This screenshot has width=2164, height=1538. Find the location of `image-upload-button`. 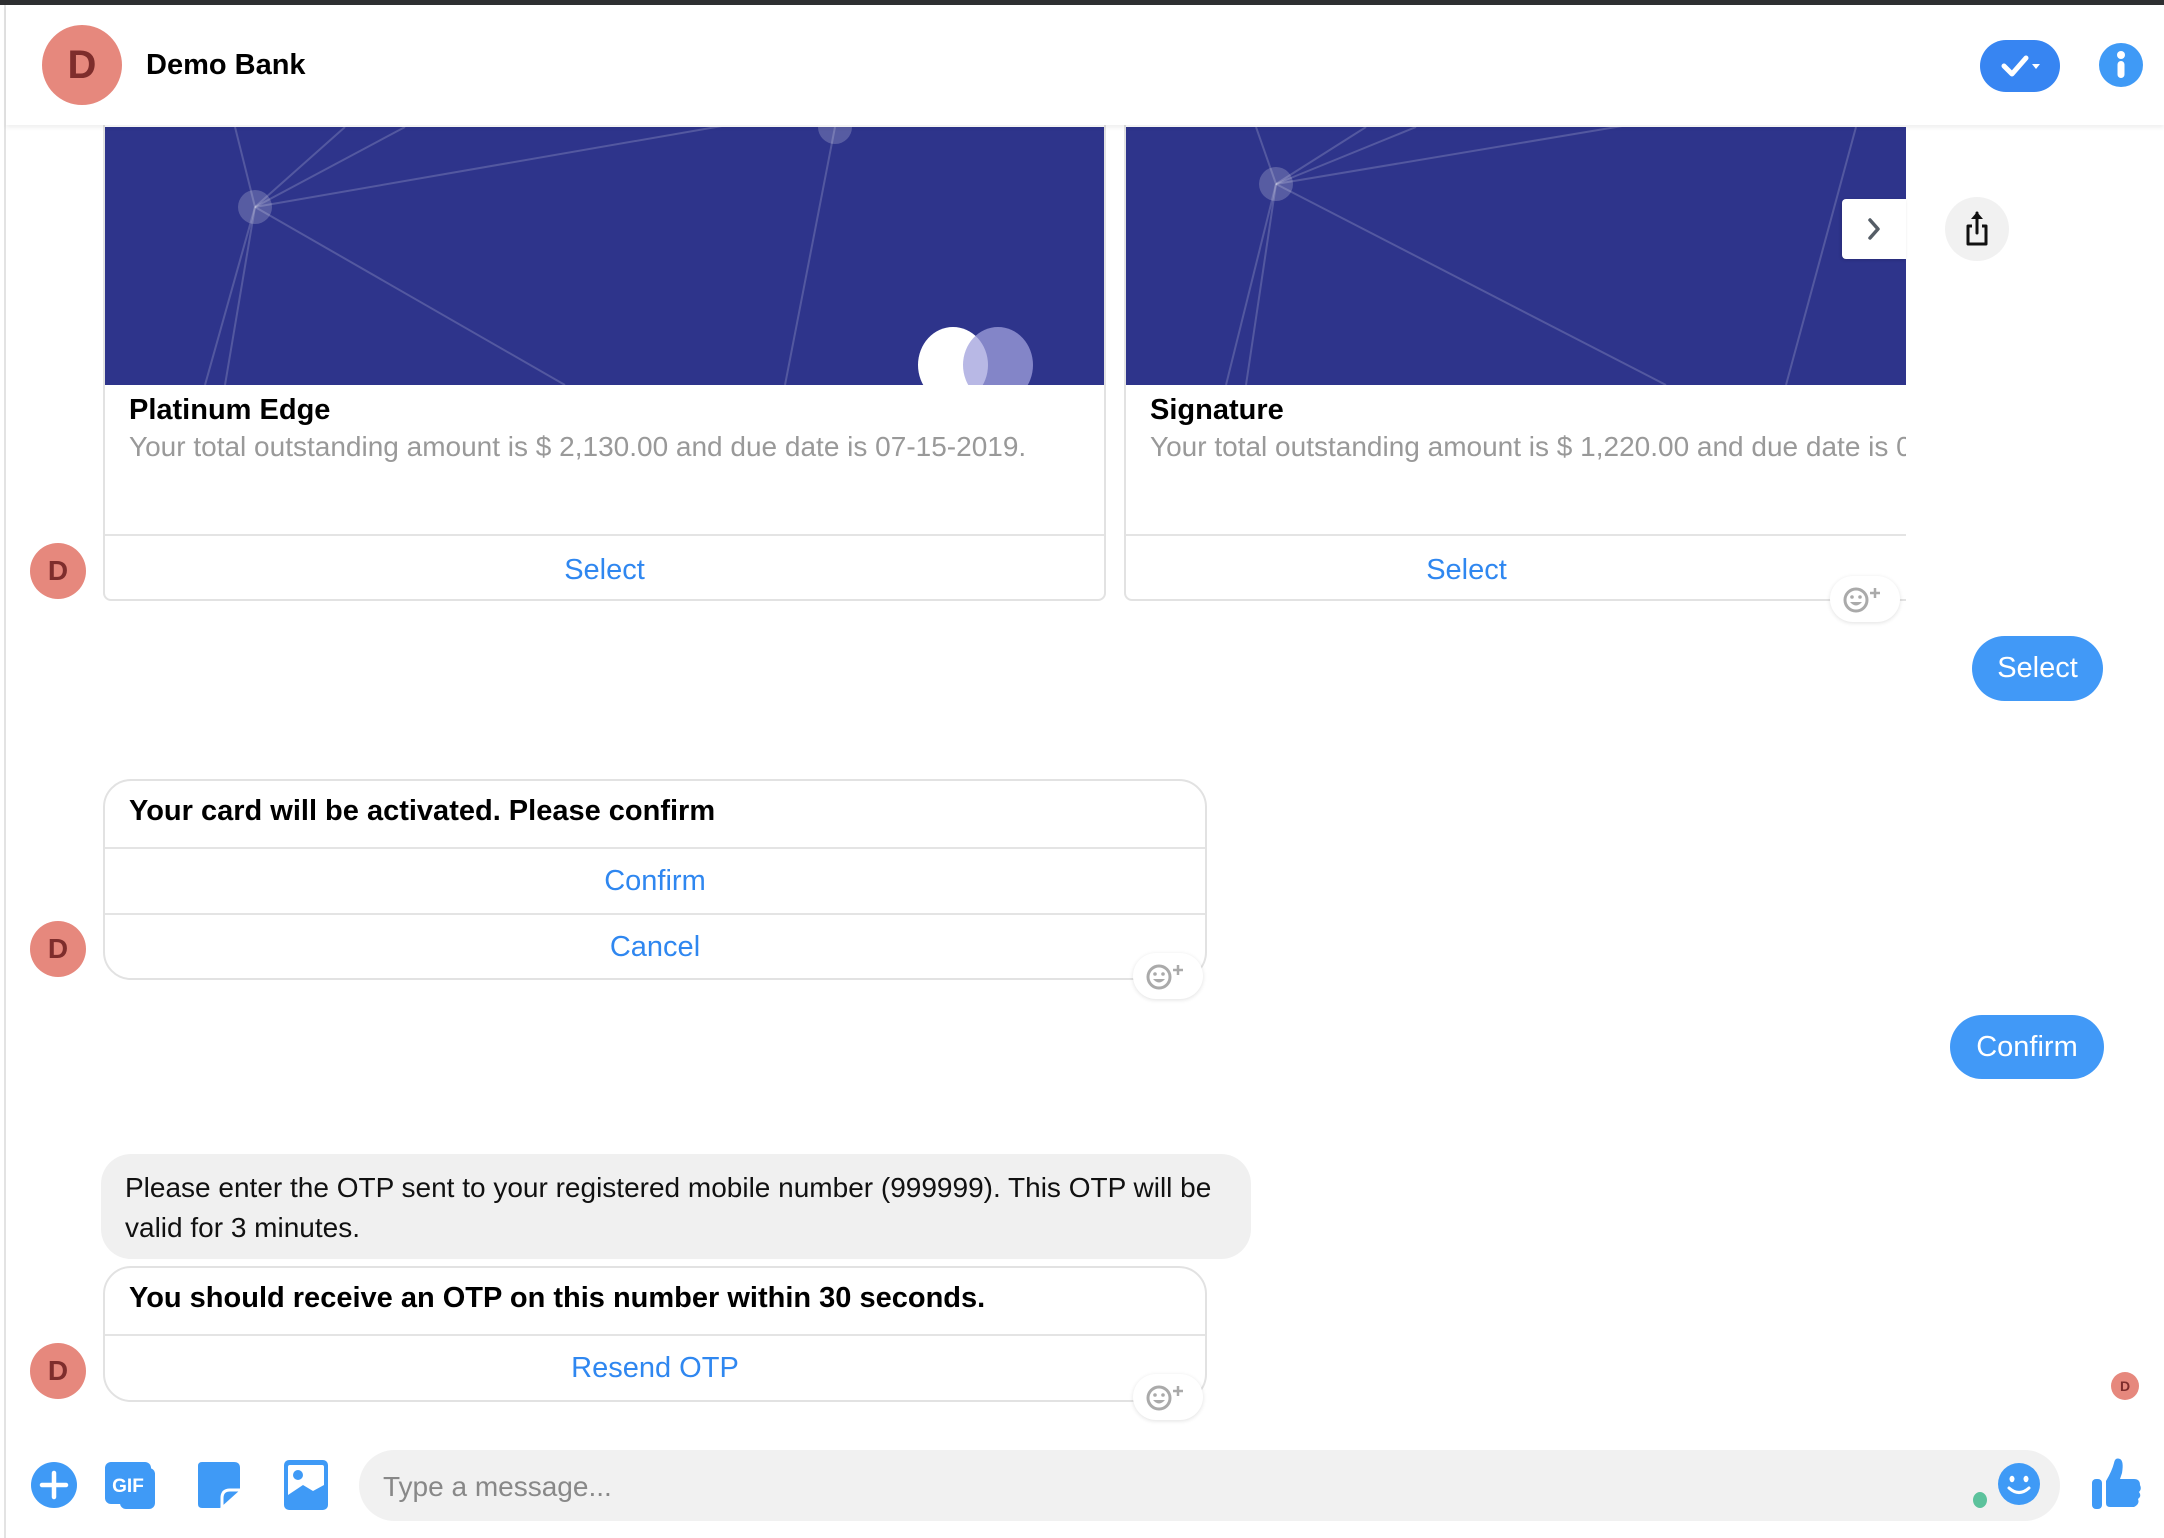

image-upload-button is located at coordinates (306, 1485).